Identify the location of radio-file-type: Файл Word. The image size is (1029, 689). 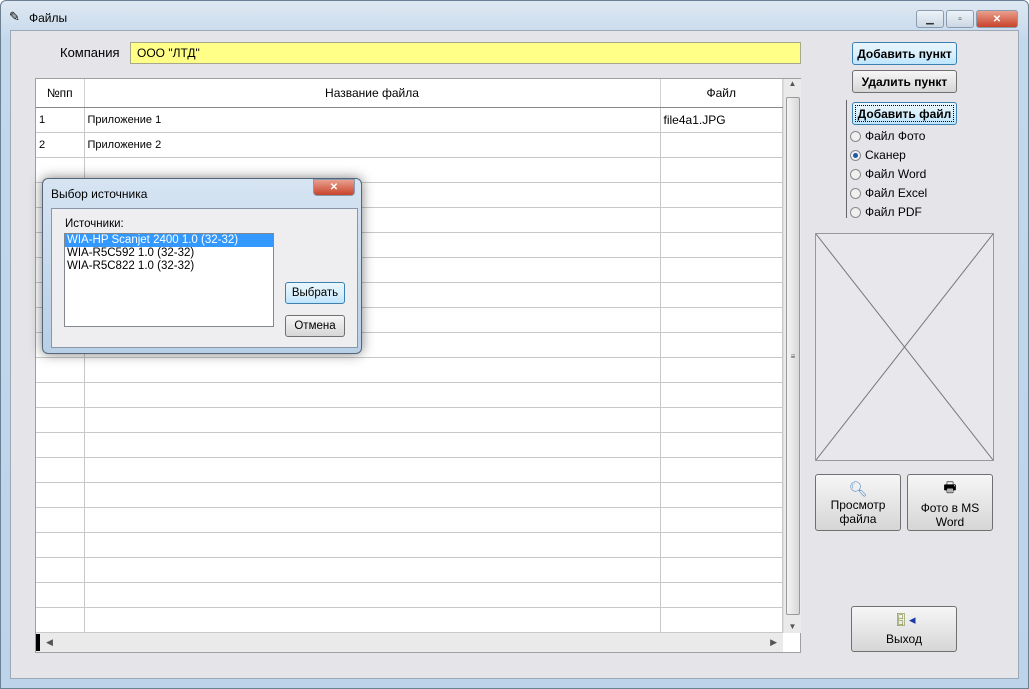
(888, 174).